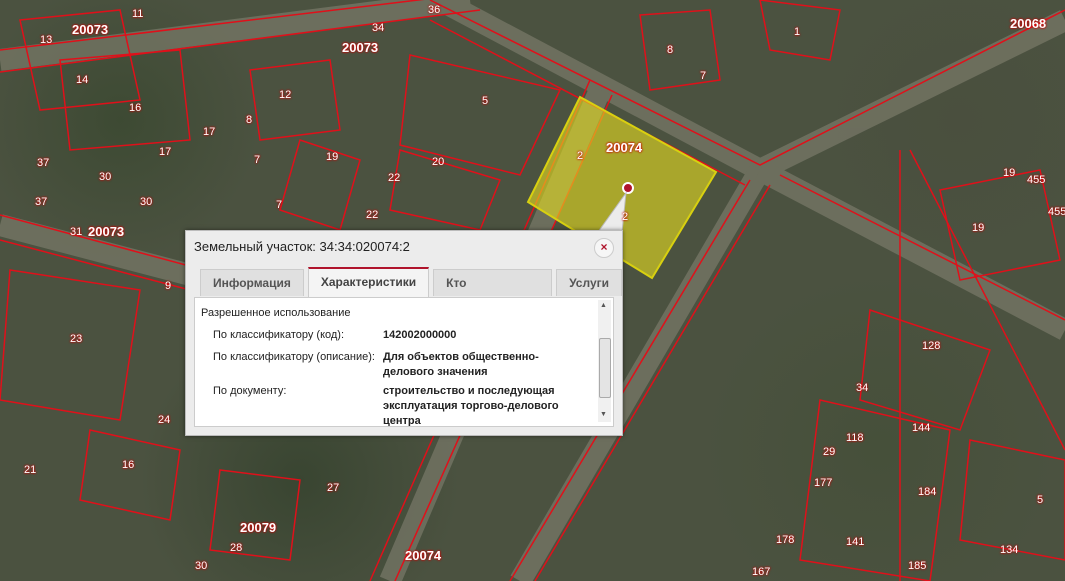  What do you see at coordinates (368, 282) in the screenshot?
I see `tab-characteristics: Характеристики` at bounding box center [368, 282].